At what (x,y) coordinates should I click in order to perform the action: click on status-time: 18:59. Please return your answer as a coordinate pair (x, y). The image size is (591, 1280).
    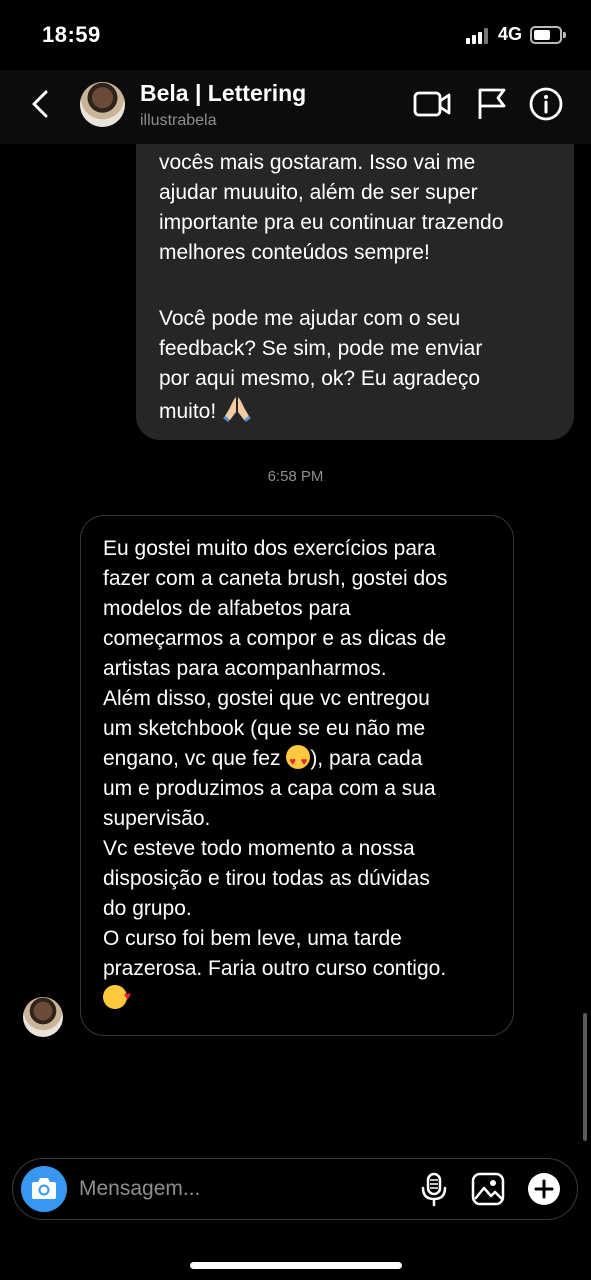
    Looking at the image, I should click on (71, 34).